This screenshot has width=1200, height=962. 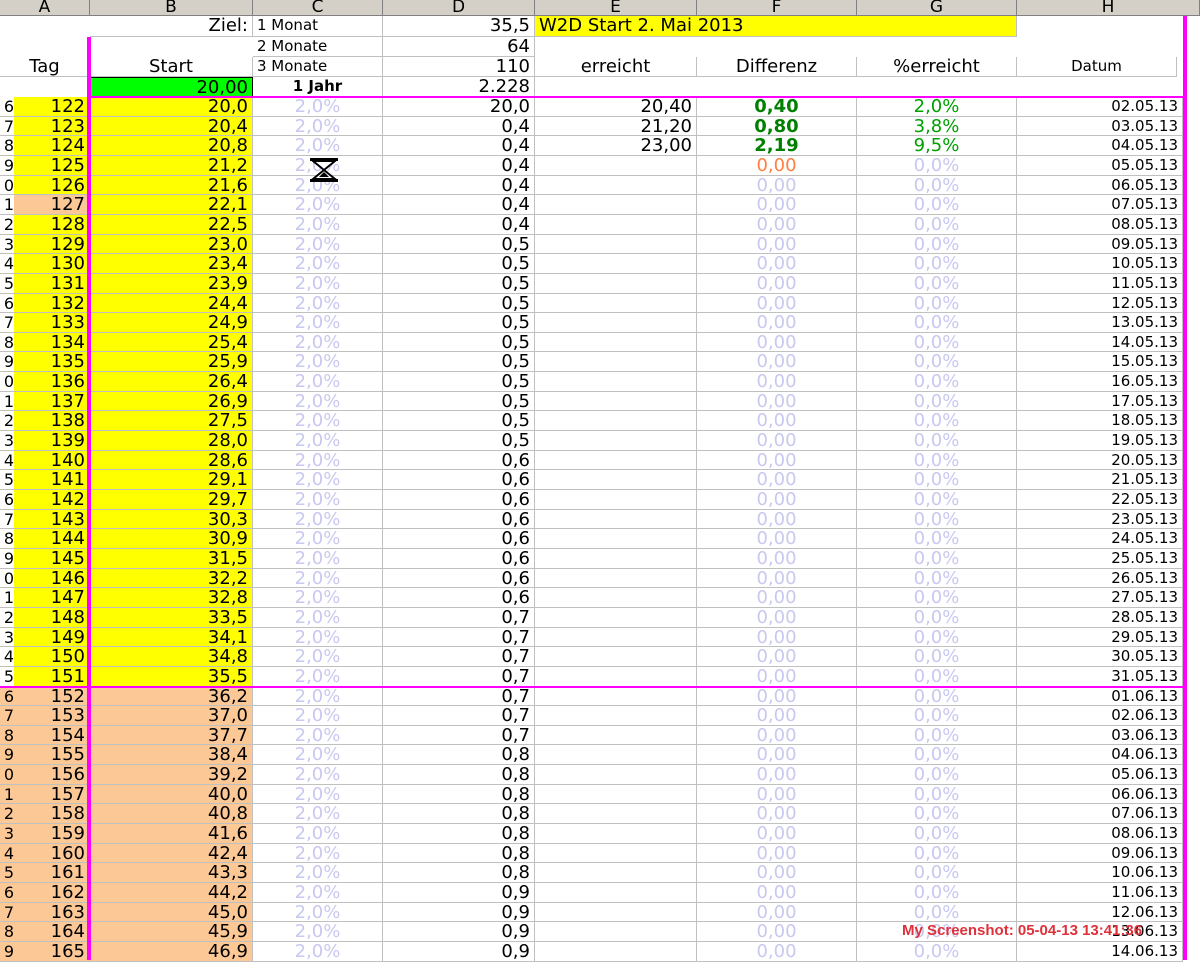 I want to click on cell-date: 07.05.13, so click(x=1100, y=205).